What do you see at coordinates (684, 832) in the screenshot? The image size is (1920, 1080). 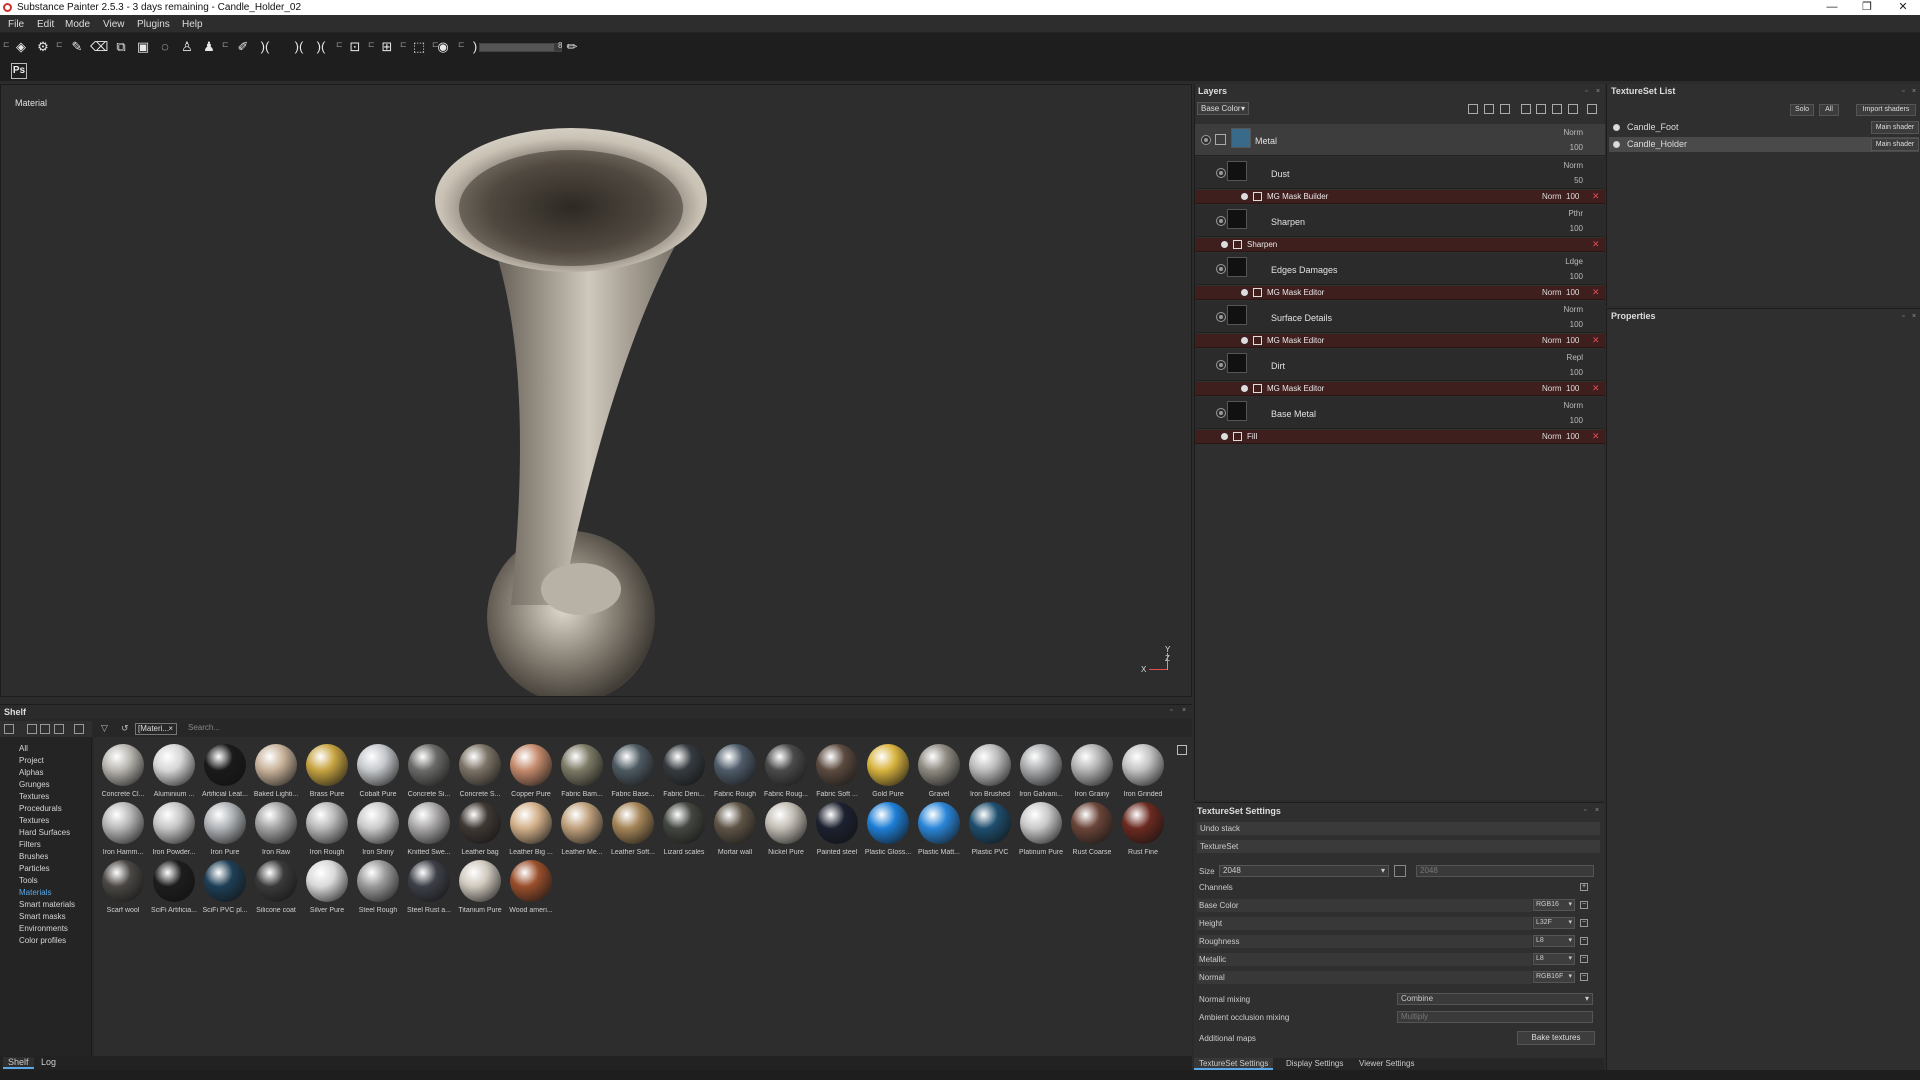 I see `material-item: Lizard scales` at bounding box center [684, 832].